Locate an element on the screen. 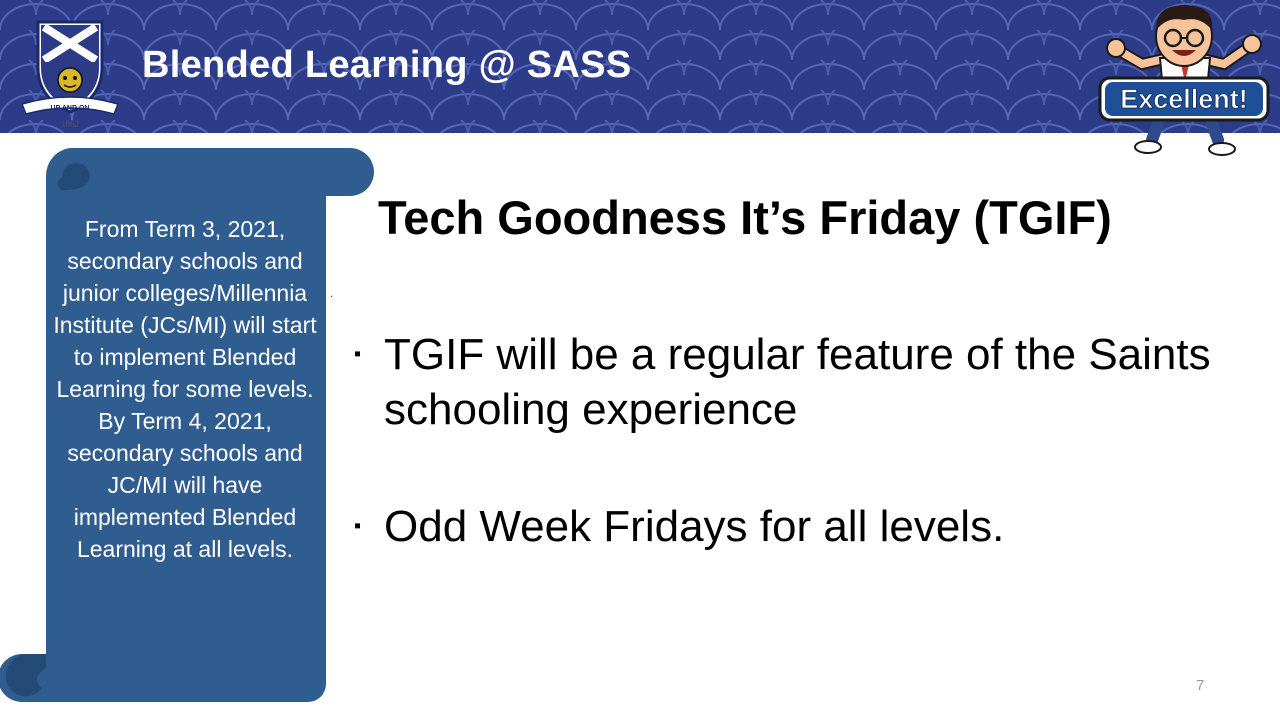 This screenshot has height=720, width=1280. mascot-badge-label: Excellent! is located at coordinates (1184, 99).